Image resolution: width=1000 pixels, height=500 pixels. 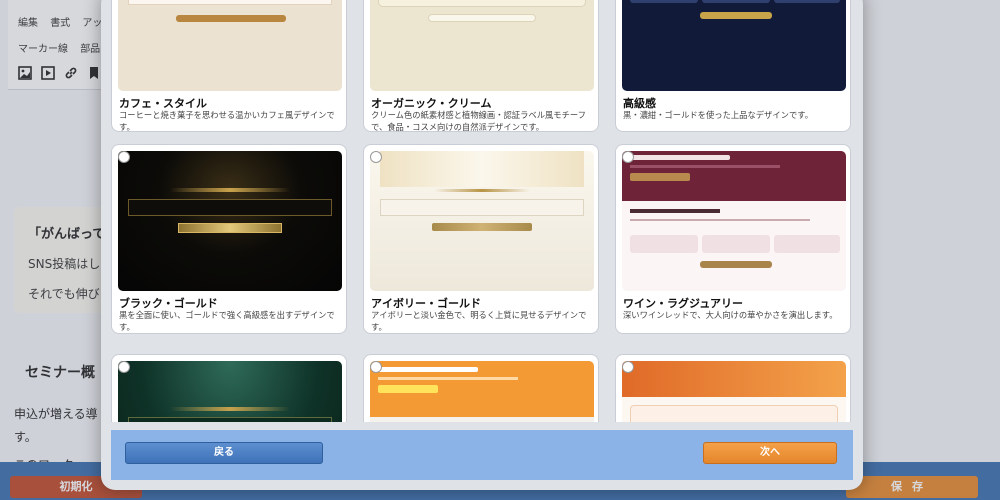 I want to click on template-card-green, so click(x=229, y=388).